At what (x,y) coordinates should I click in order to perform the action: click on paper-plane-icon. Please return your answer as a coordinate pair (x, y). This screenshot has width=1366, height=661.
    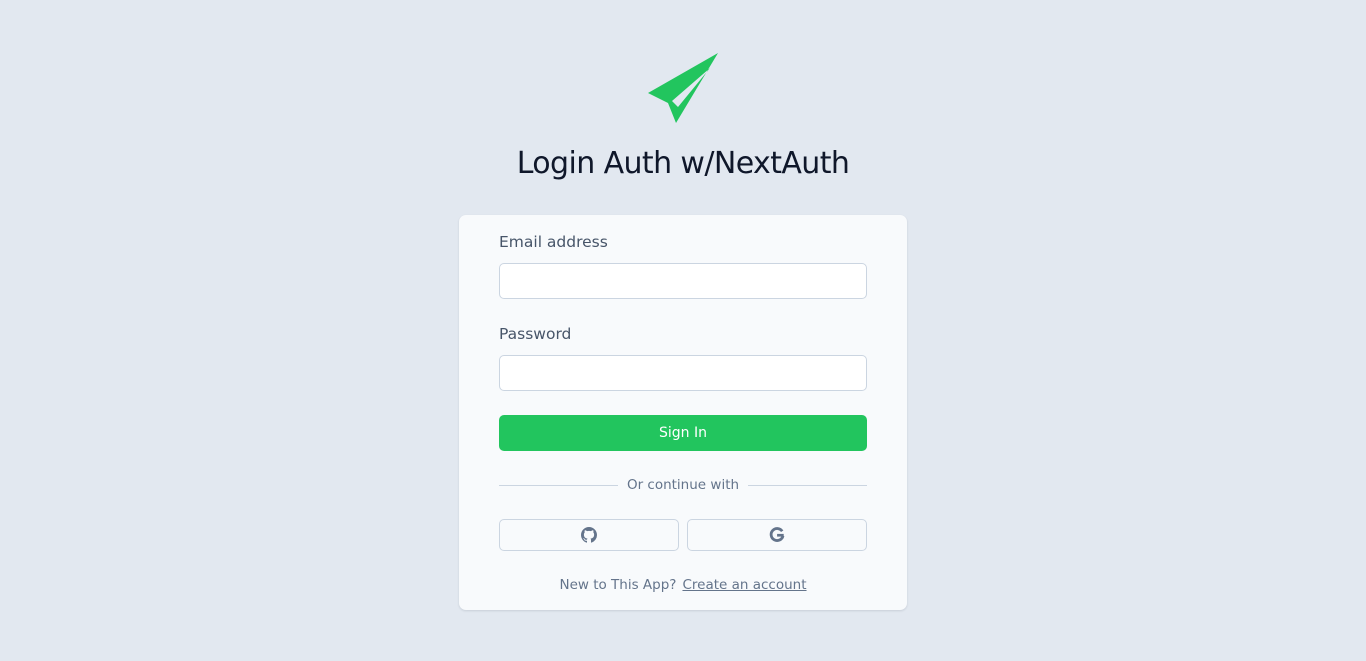
    Looking at the image, I should click on (683, 88).